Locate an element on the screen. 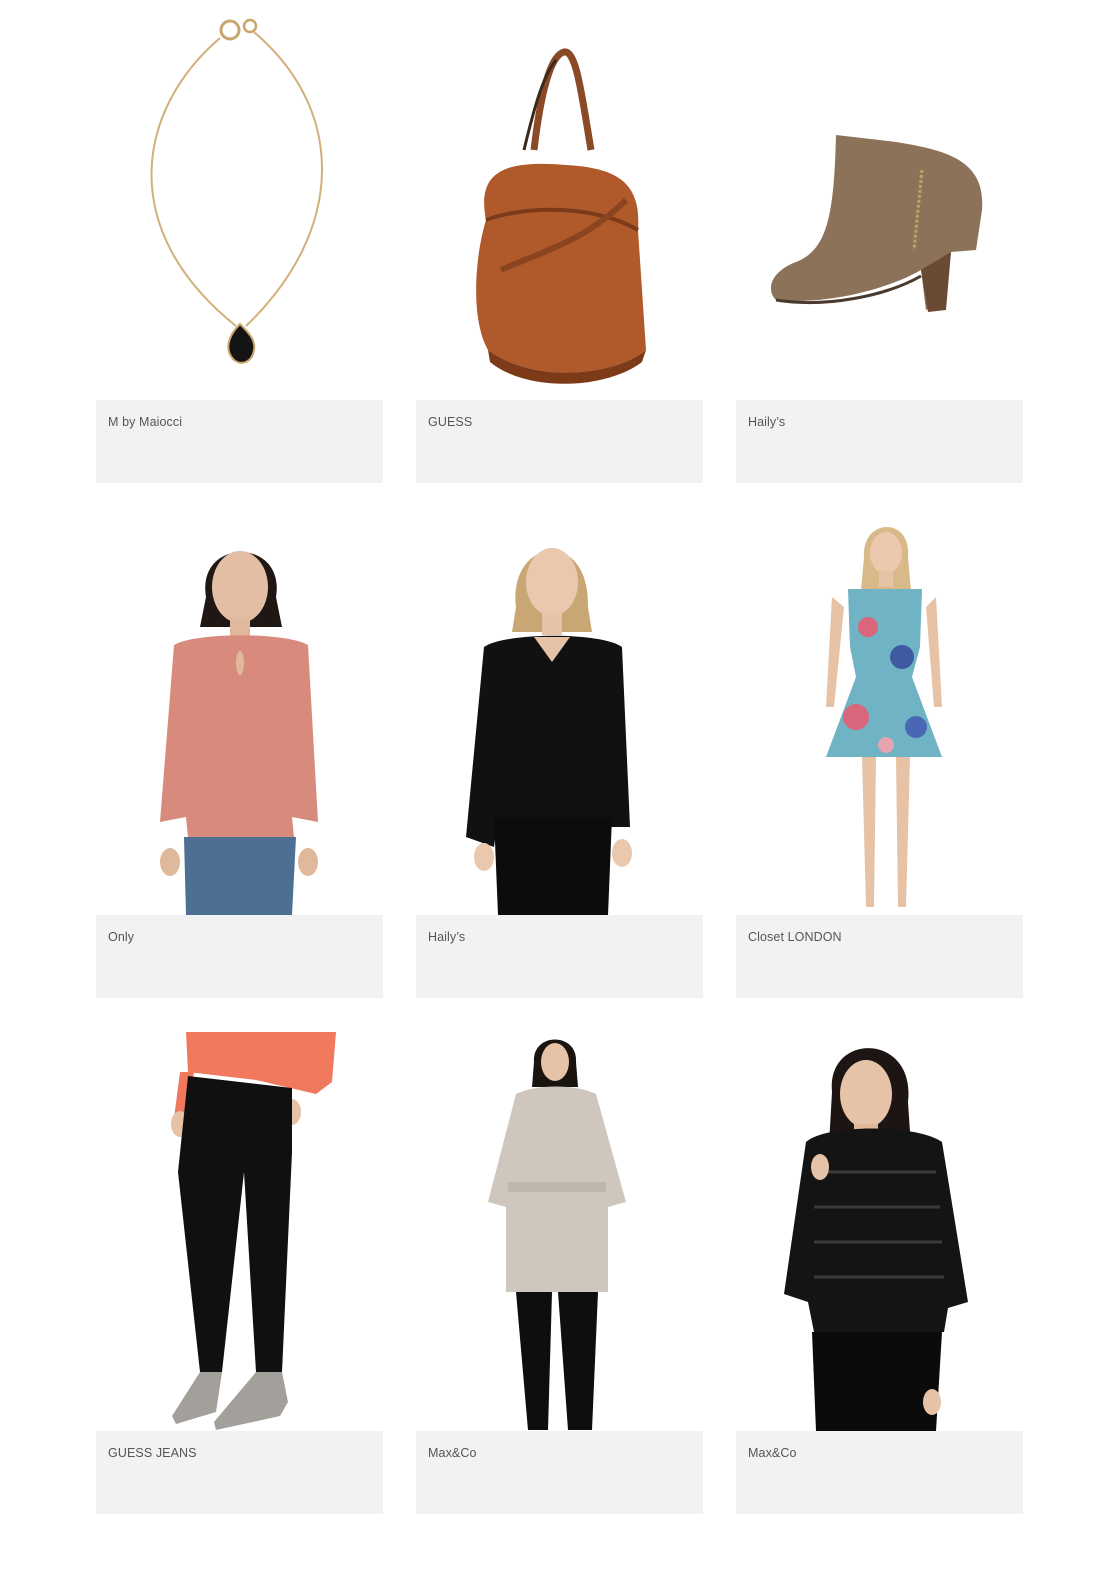 This screenshot has width=1108, height=1588. model-puffer-jacket-icon is located at coordinates (876, 1239).